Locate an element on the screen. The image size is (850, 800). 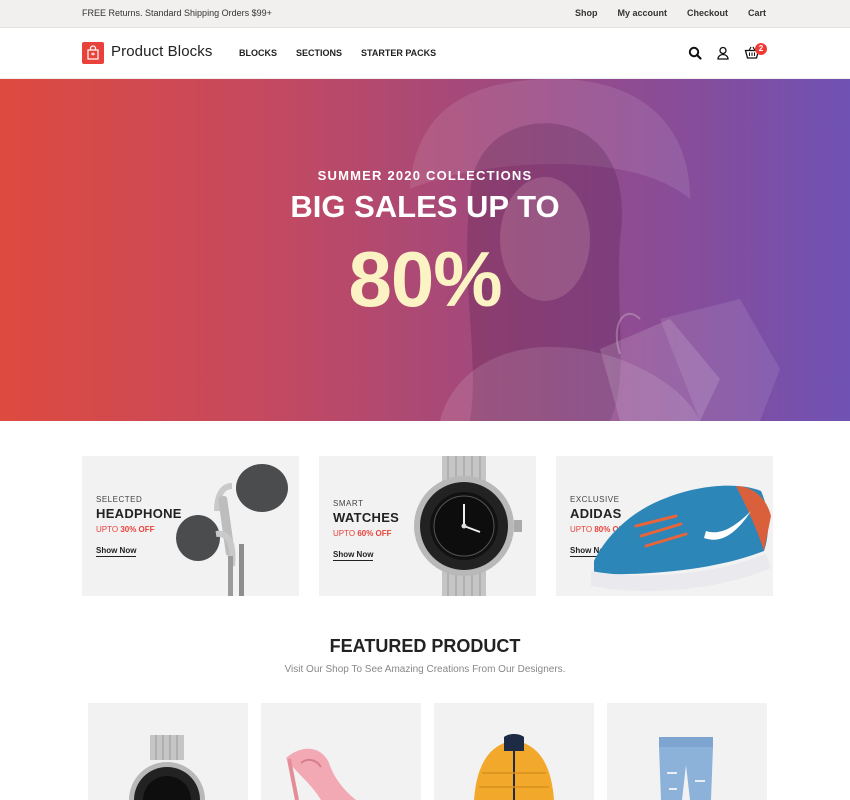
top-link-shop: Shop is located at coordinates (586, 13).